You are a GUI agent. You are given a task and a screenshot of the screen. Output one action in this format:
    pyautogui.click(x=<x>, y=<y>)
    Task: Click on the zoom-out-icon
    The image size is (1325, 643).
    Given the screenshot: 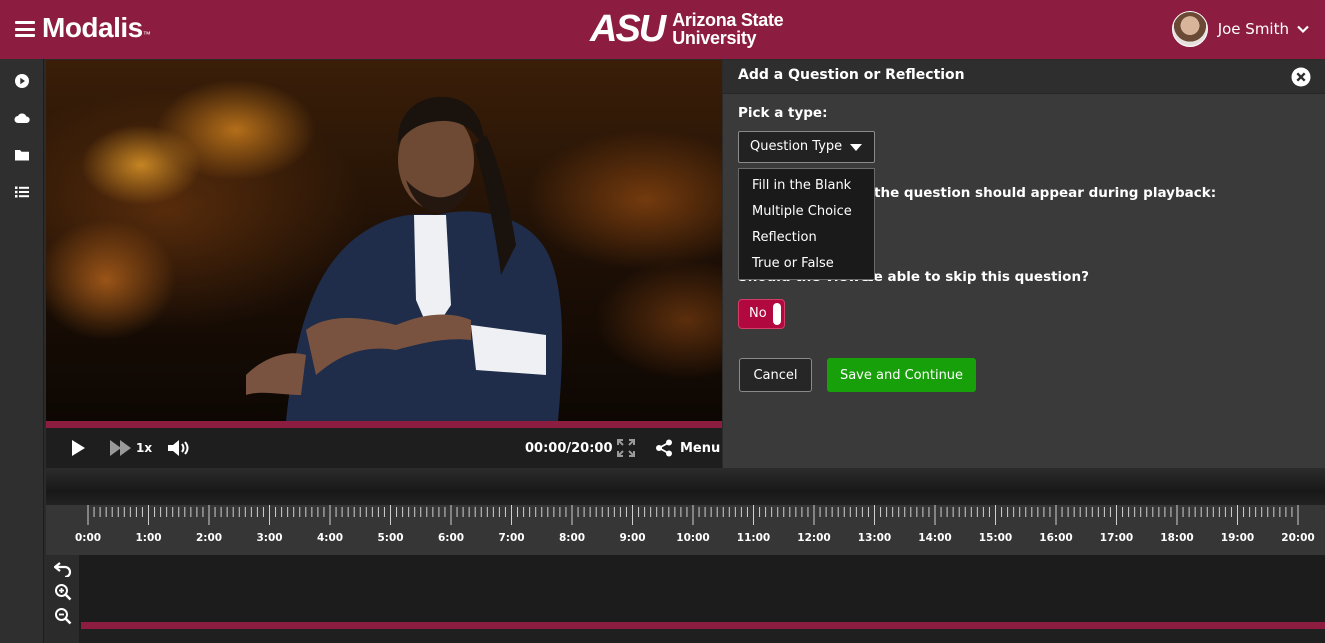 What is the action you would take?
    pyautogui.click(x=63, y=616)
    